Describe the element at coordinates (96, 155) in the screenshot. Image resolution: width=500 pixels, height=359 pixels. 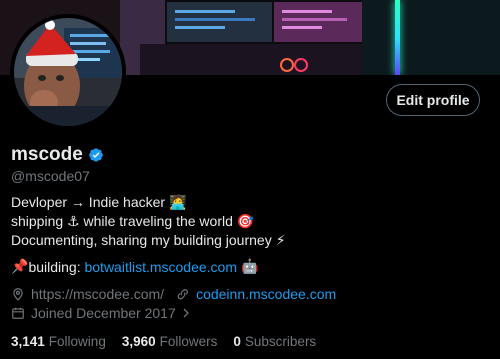
I see `verified-badge-icon` at that location.